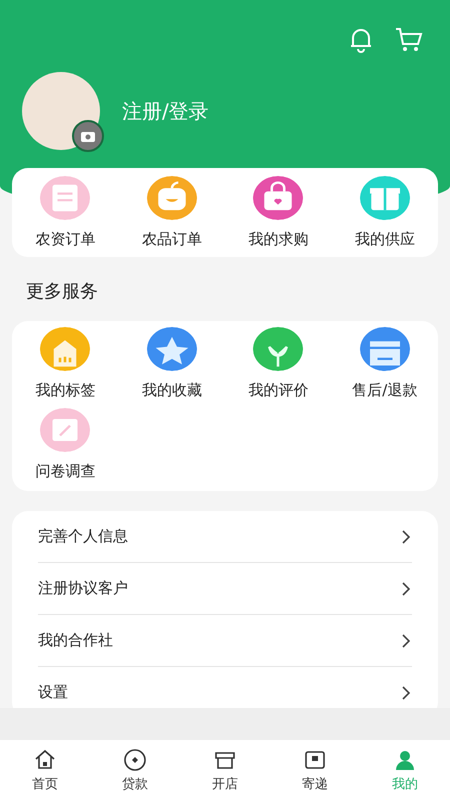 This screenshot has width=450, height=800. Describe the element at coordinates (65, 390) in the screenshot. I see `menu-label: 我的标签` at that location.